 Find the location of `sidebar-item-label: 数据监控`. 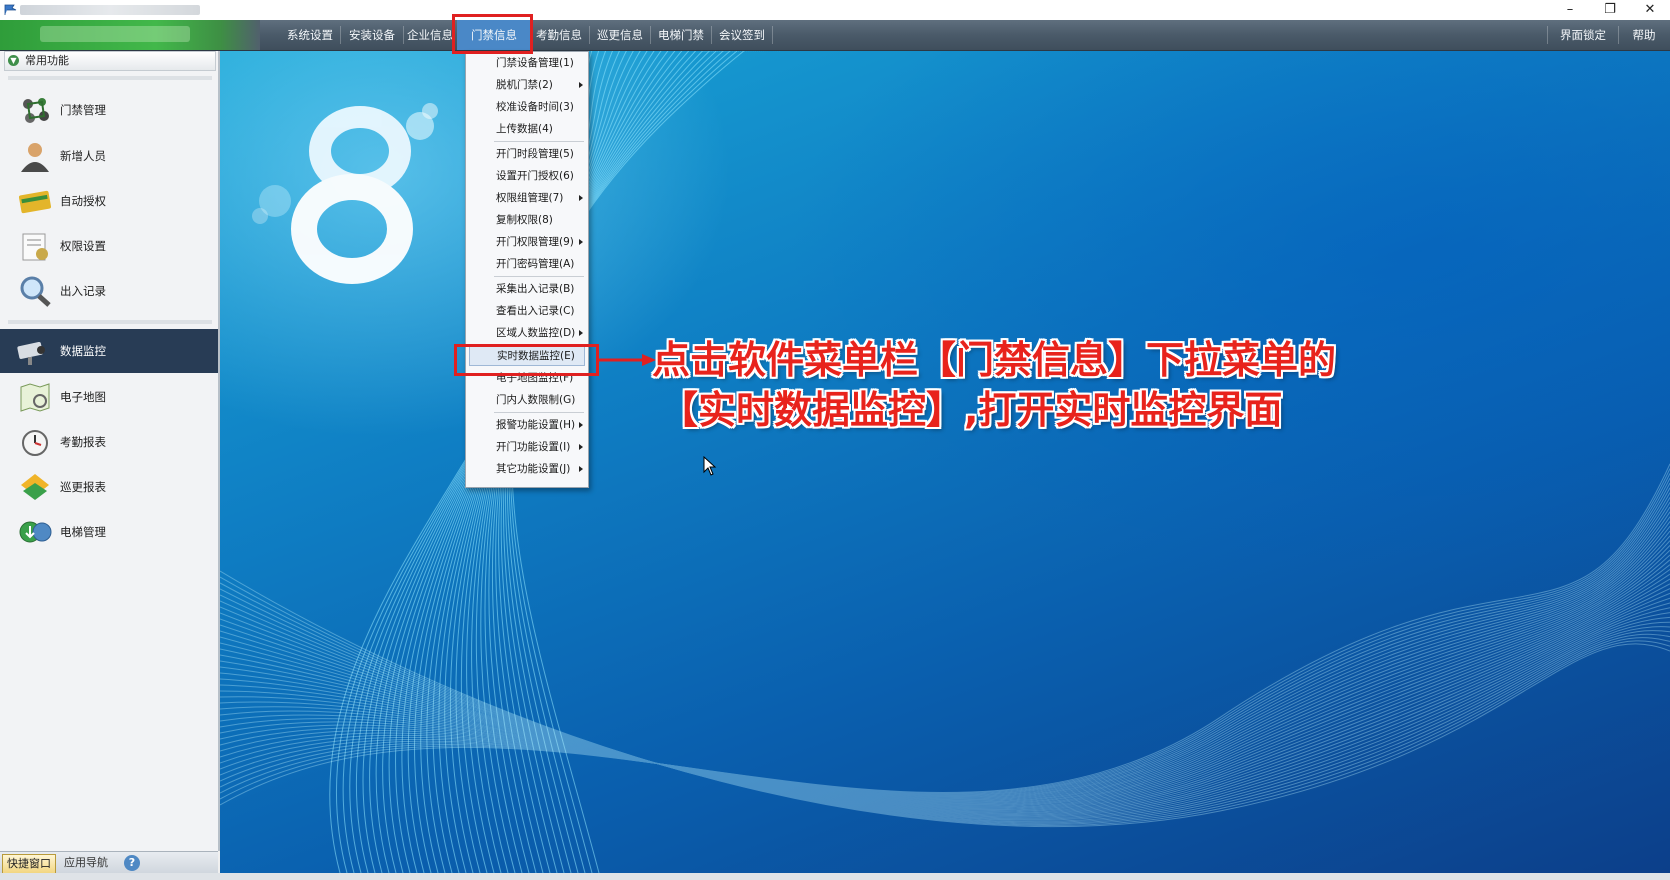

sidebar-item-label: 数据监控 is located at coordinates (83, 351).